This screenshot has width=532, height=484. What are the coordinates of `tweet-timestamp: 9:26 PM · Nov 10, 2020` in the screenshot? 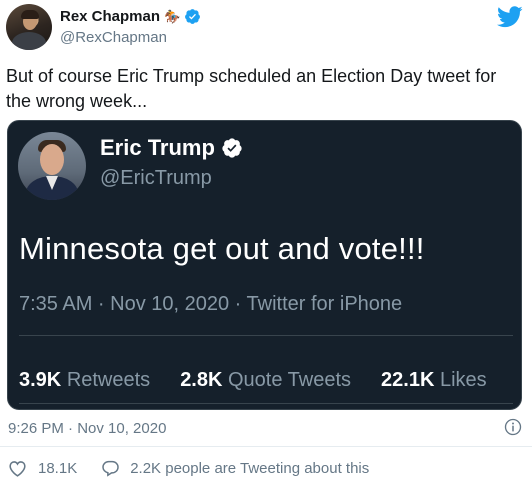 It's located at (87, 428).